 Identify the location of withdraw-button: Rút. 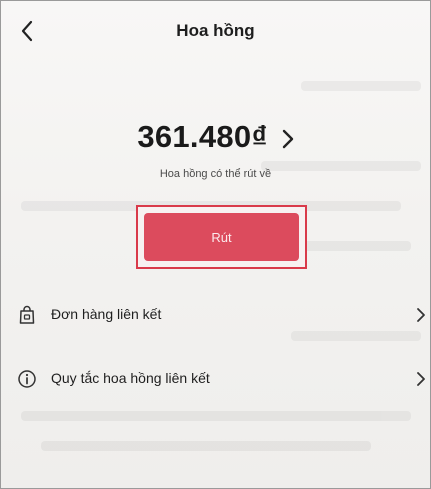
(221, 237).